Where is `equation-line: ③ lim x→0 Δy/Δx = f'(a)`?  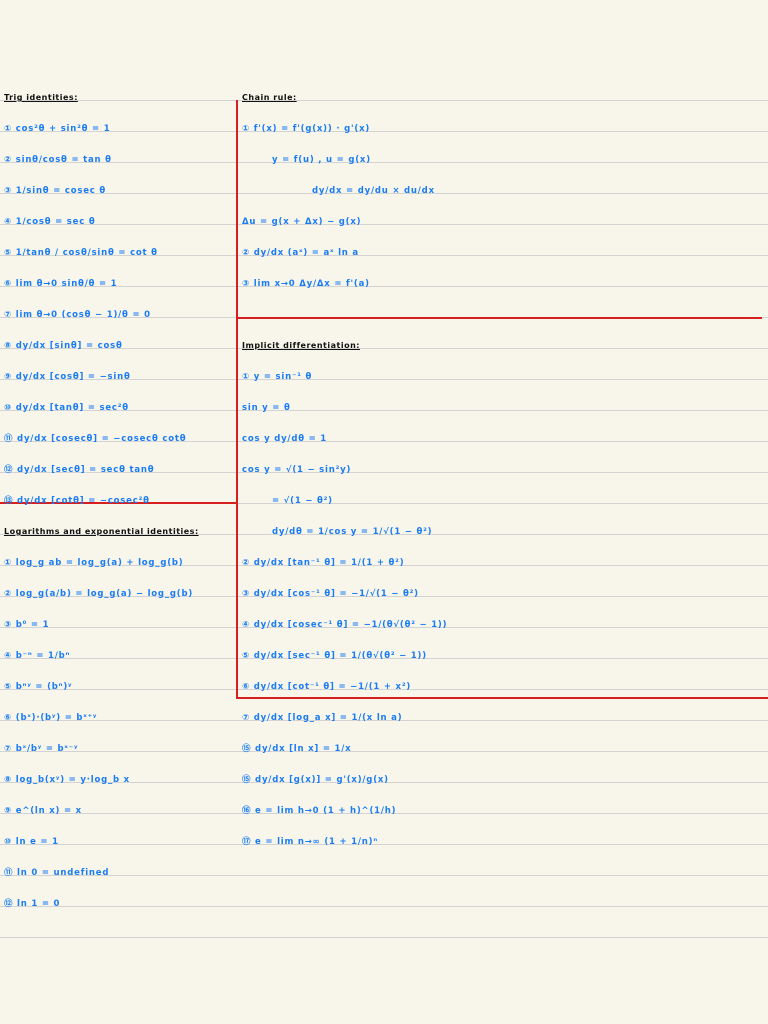 equation-line: ③ lim x→0 Δy/Δx = f'(a) is located at coordinates (306, 284).